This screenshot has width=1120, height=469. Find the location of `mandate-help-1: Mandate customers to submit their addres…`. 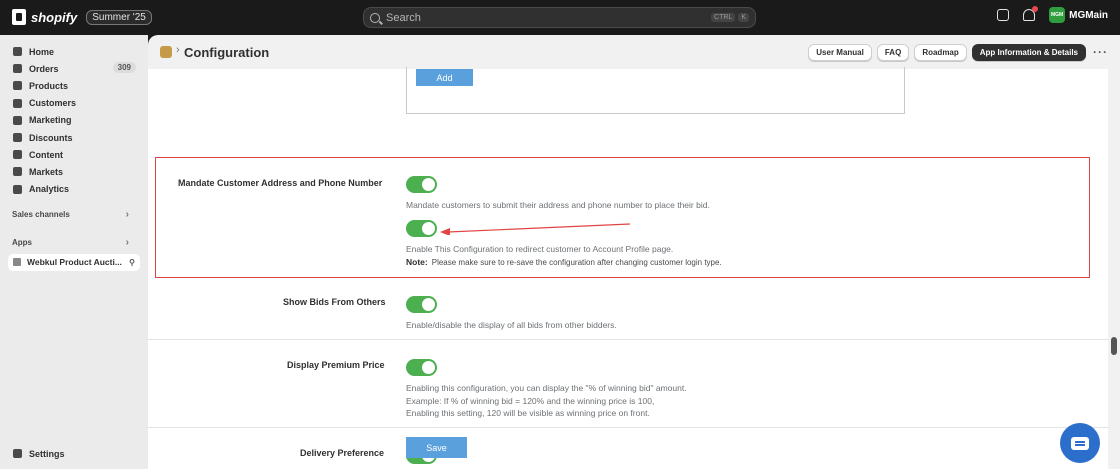

mandate-help-1: Mandate customers to submit their addres… is located at coordinates (558, 205).